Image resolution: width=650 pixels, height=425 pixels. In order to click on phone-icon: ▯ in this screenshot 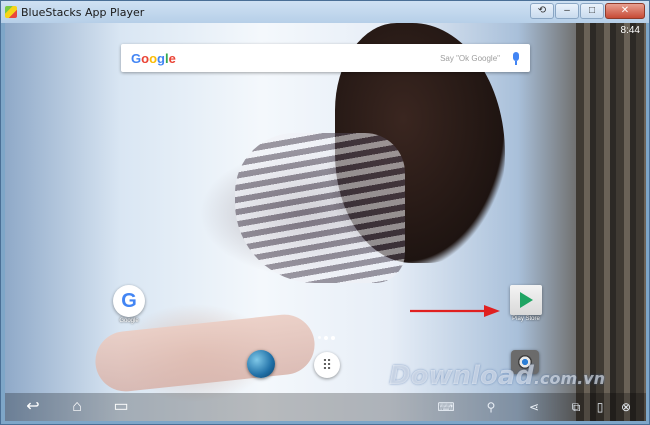, I will do `click(600, 407)`.